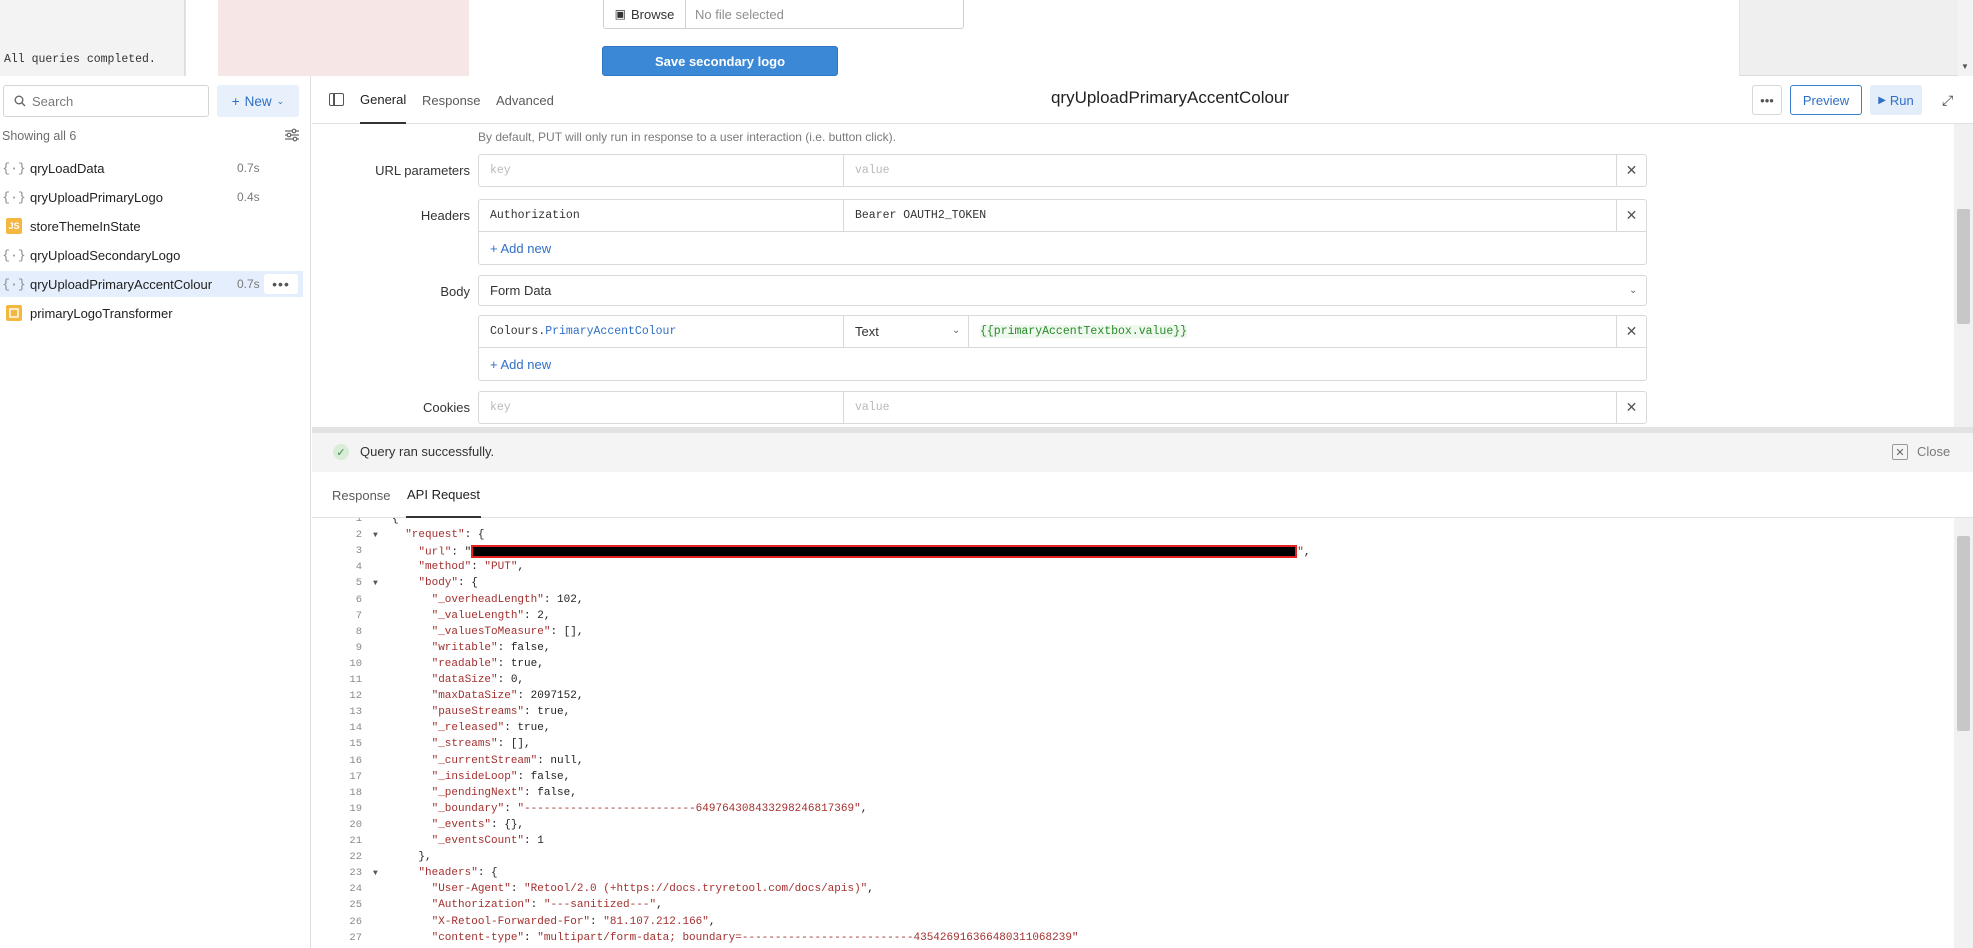  I want to click on form-key-prefix: Colours., so click(518, 331).